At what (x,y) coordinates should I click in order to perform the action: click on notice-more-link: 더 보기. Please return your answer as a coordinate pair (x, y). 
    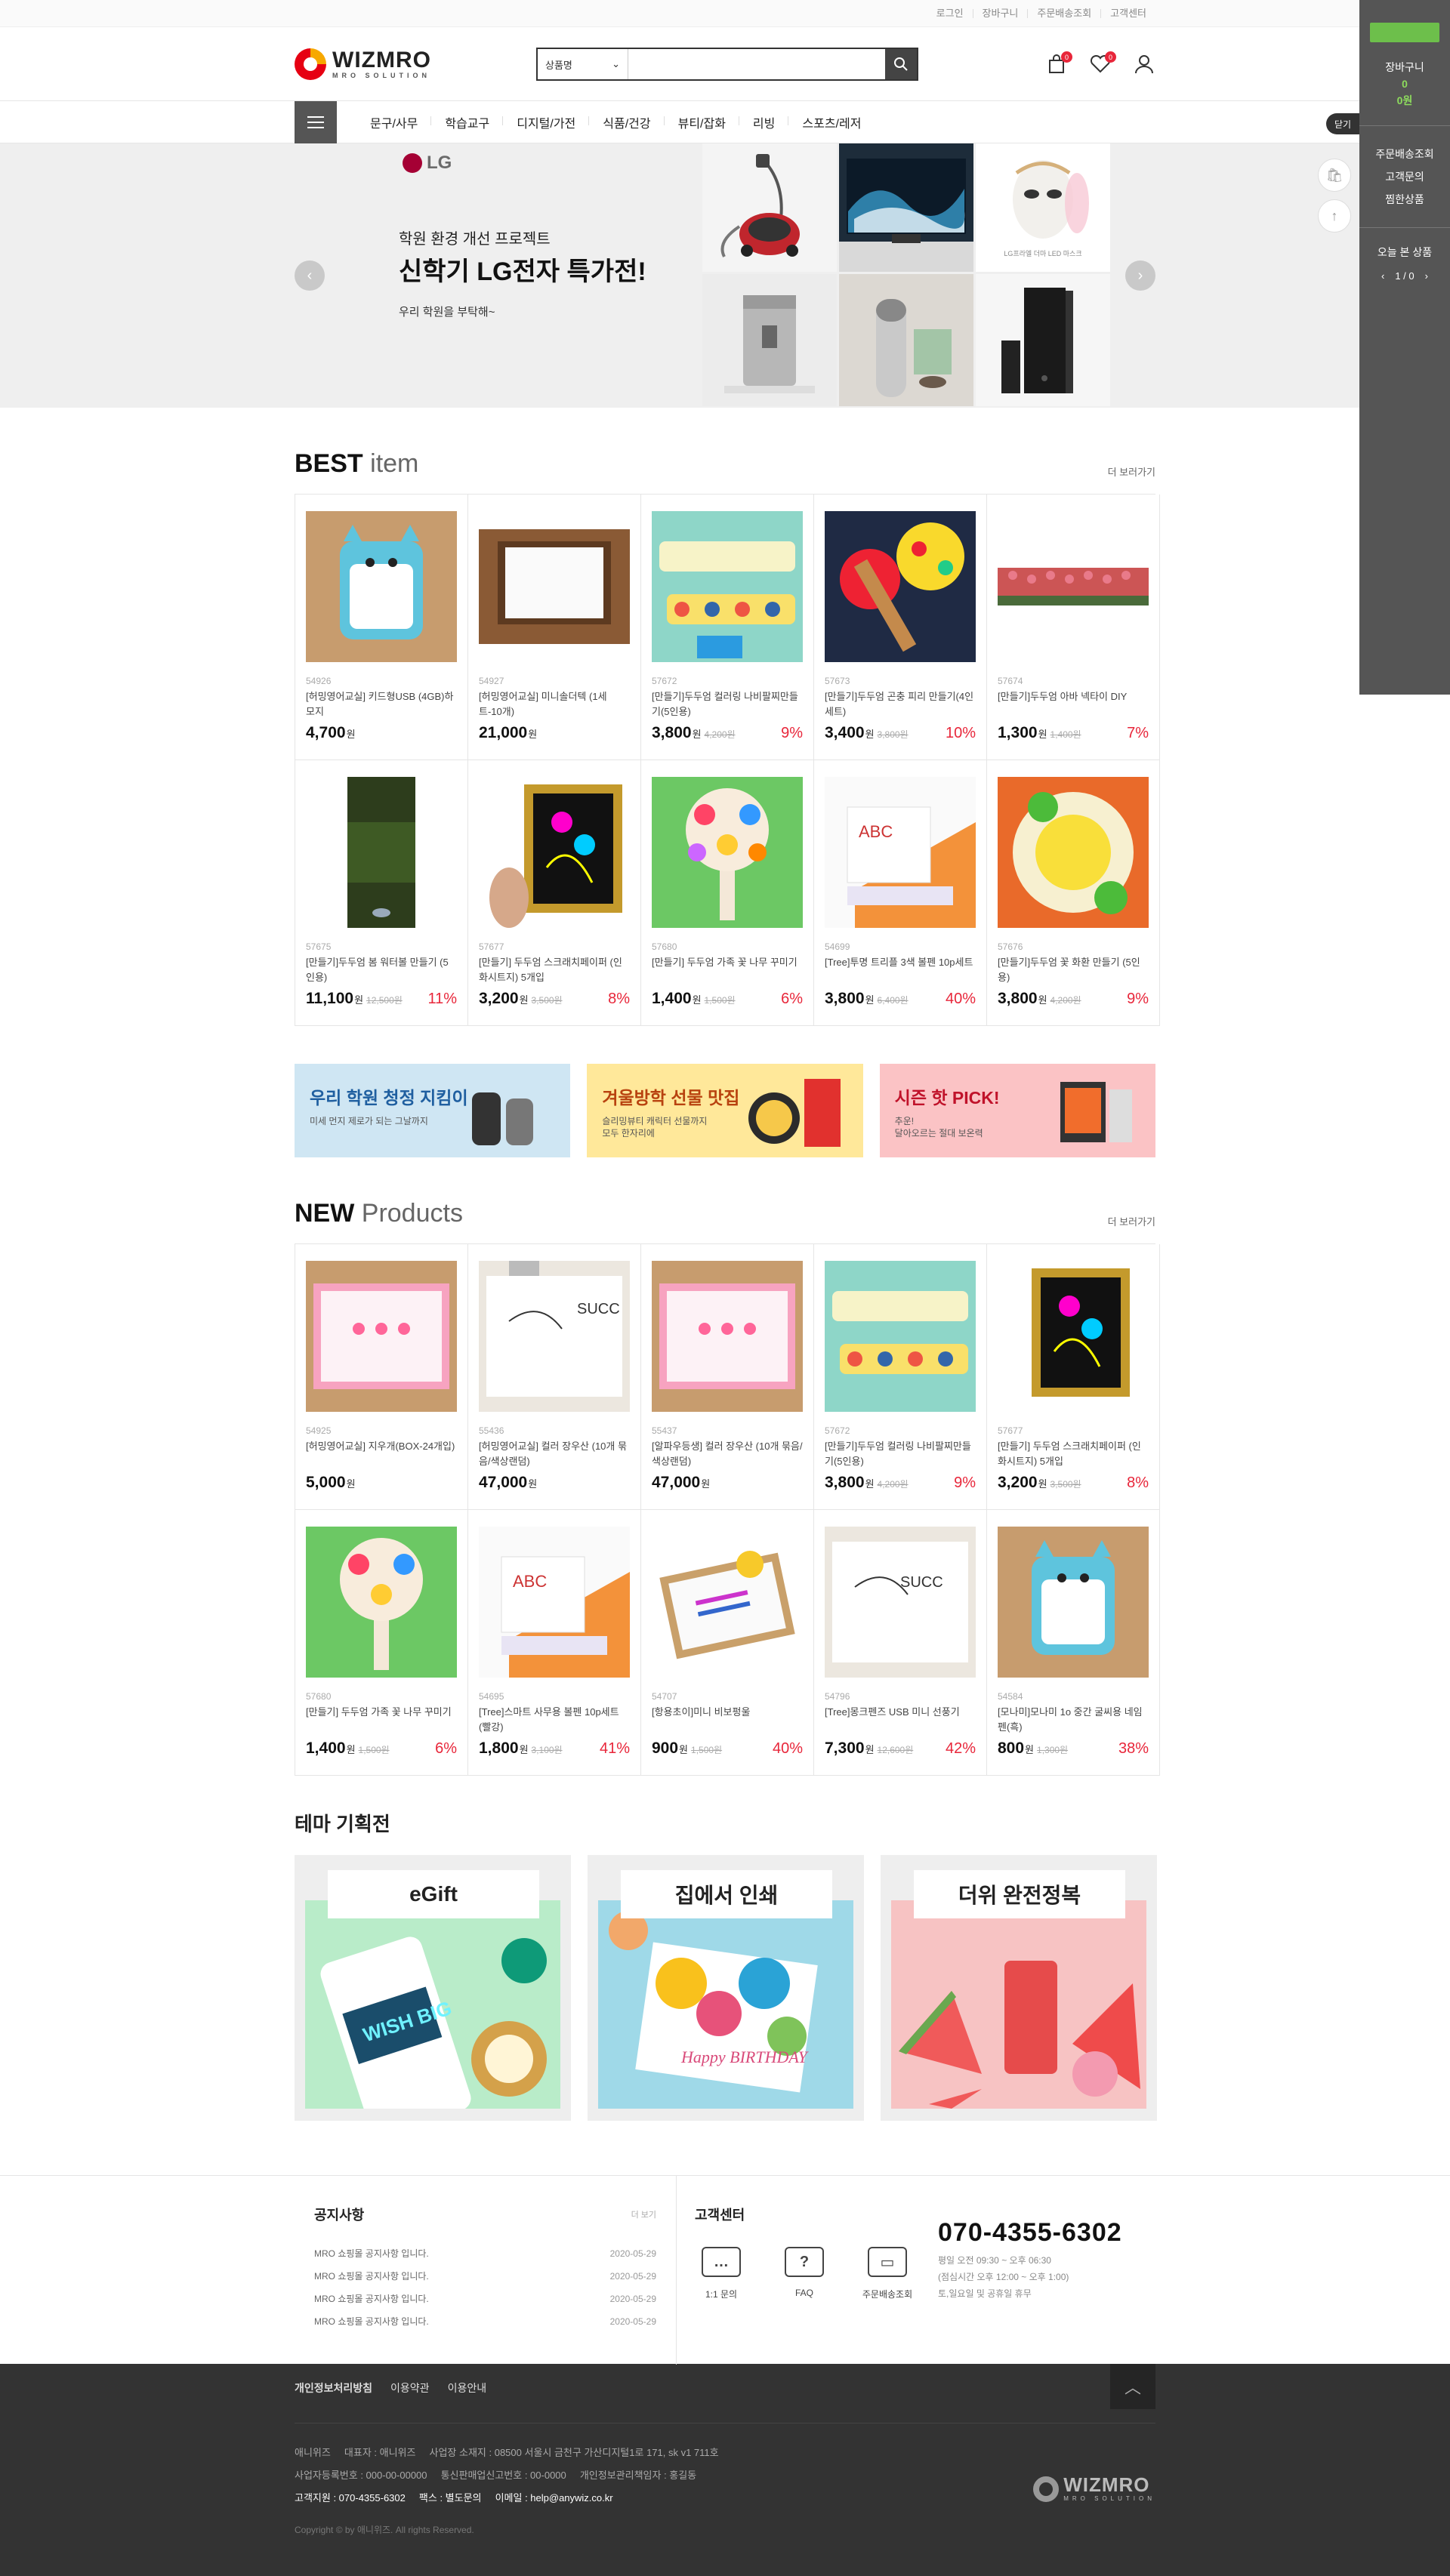
    Looking at the image, I should click on (643, 2214).